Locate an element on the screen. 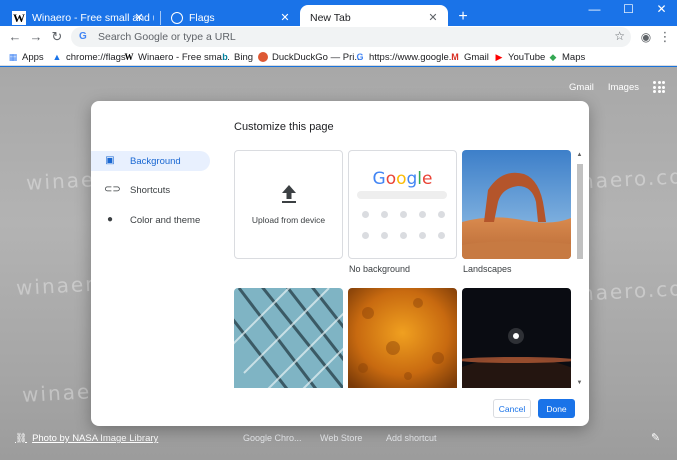  google-g-icon: G is located at coordinates (83, 36).